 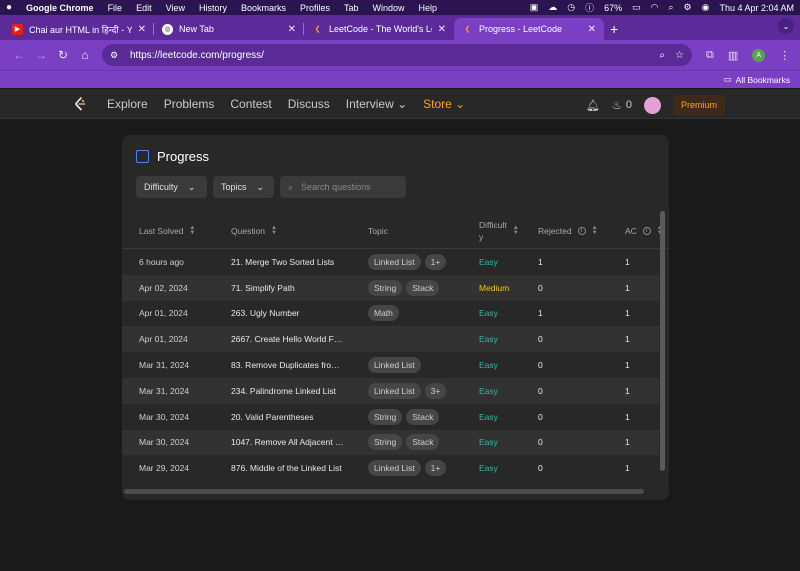 I want to click on horizontal-scrollbar, so click(x=384, y=491).